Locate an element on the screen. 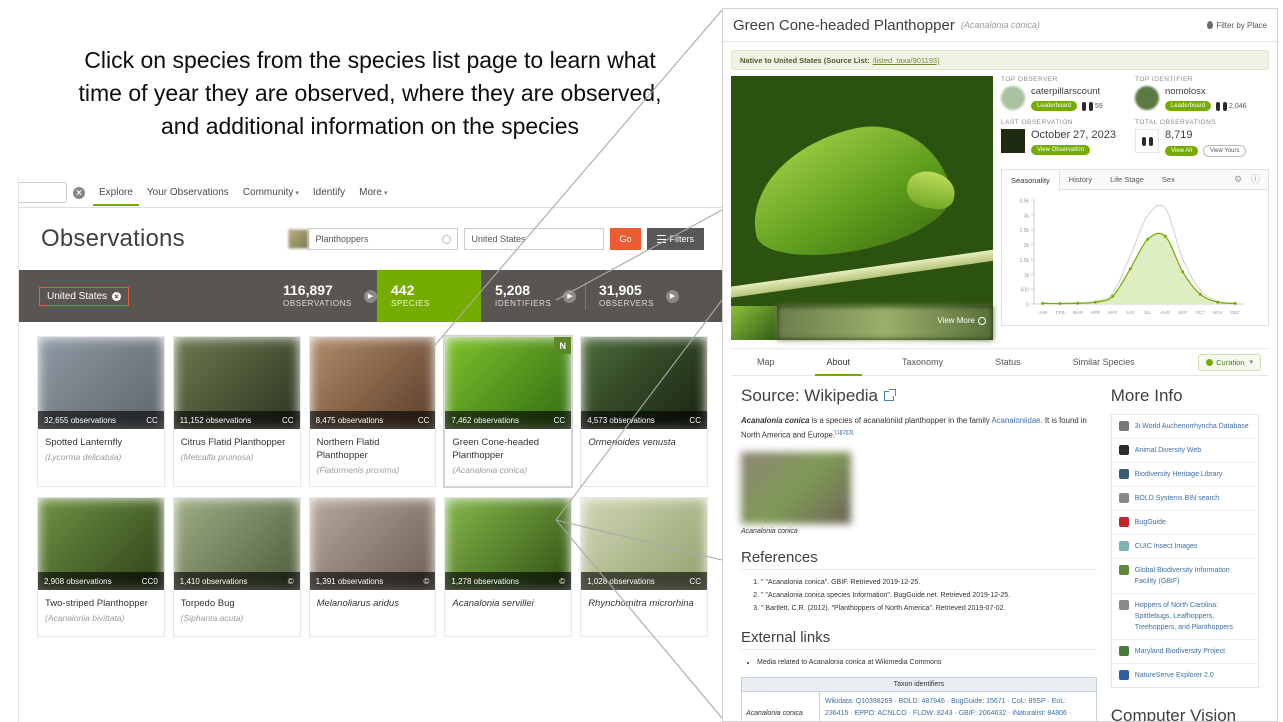 Image resolution: width=1283 pixels, height=722 pixels. top-observer-name: caterpillarscount is located at coordinates (1067, 92).